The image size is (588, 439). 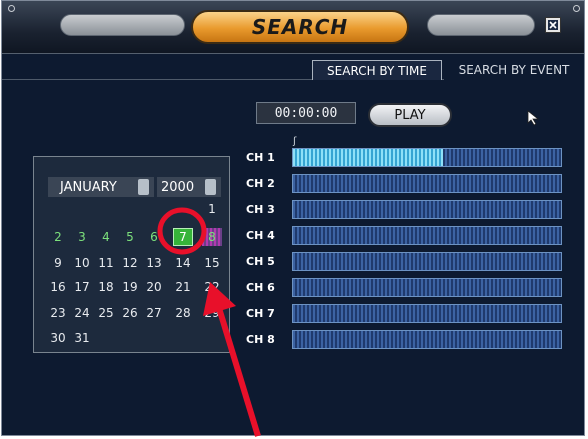 I want to click on arrow-head-icon, so click(x=219, y=299).